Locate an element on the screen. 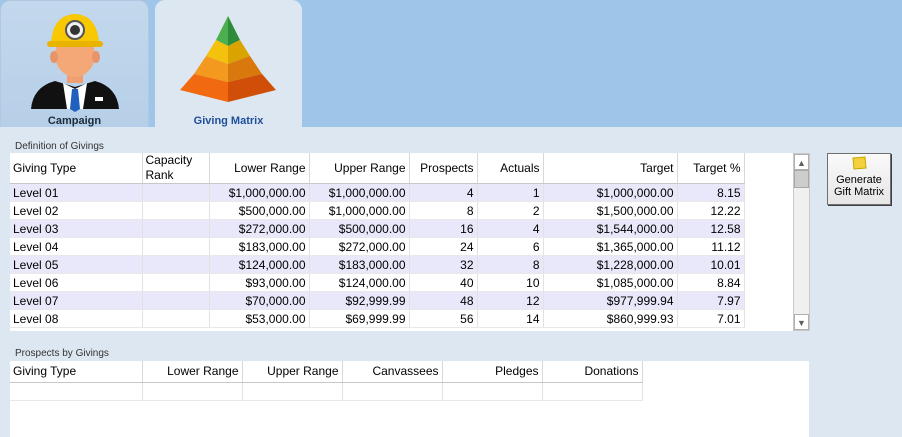 Image resolution: width=902 pixels, height=437 pixels. table-cell: 12.22 is located at coordinates (711, 210).